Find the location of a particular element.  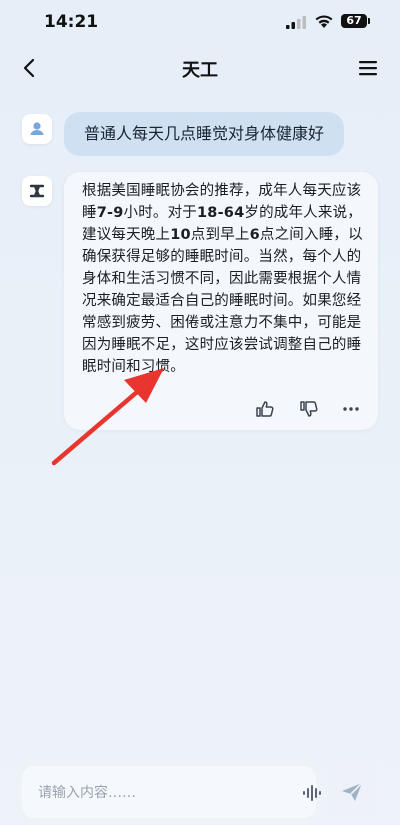

ai-text-bold-segment: 18-64 is located at coordinates (221, 213).